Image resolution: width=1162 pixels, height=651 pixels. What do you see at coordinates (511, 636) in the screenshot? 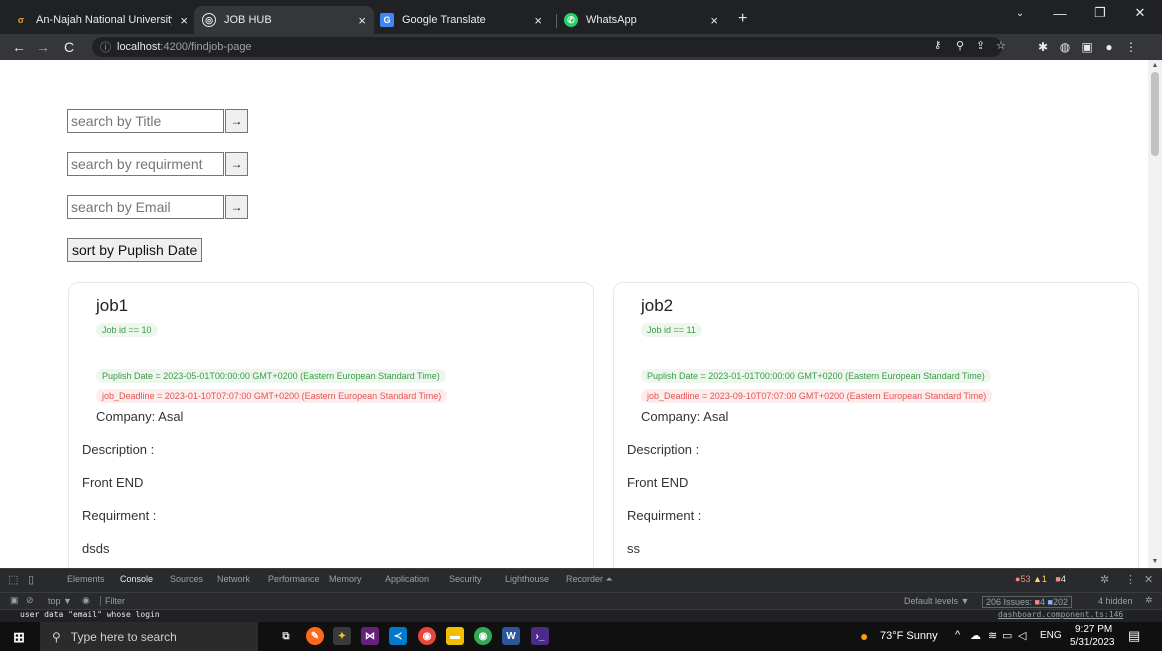
I see `word-app-icon: W` at bounding box center [511, 636].